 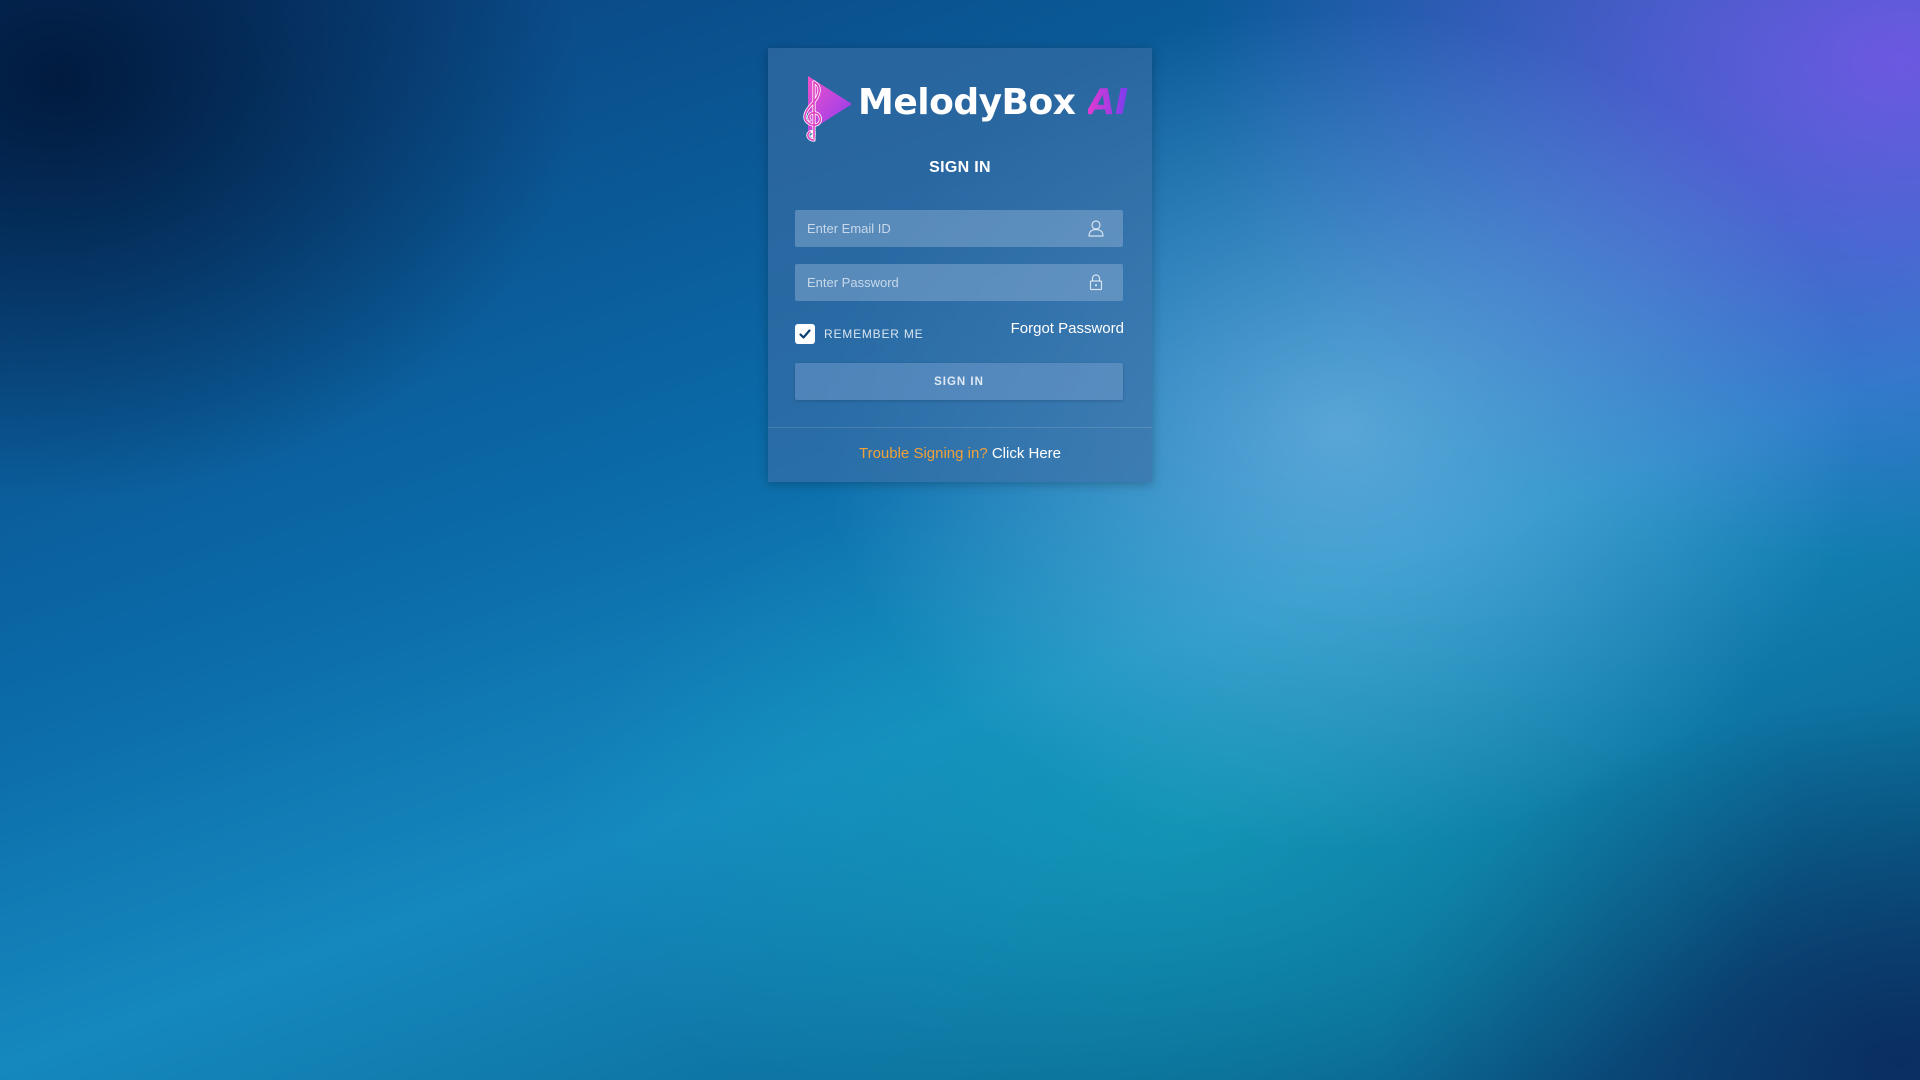 I want to click on brand-name: MelodyBox AI, so click(x=993, y=102).